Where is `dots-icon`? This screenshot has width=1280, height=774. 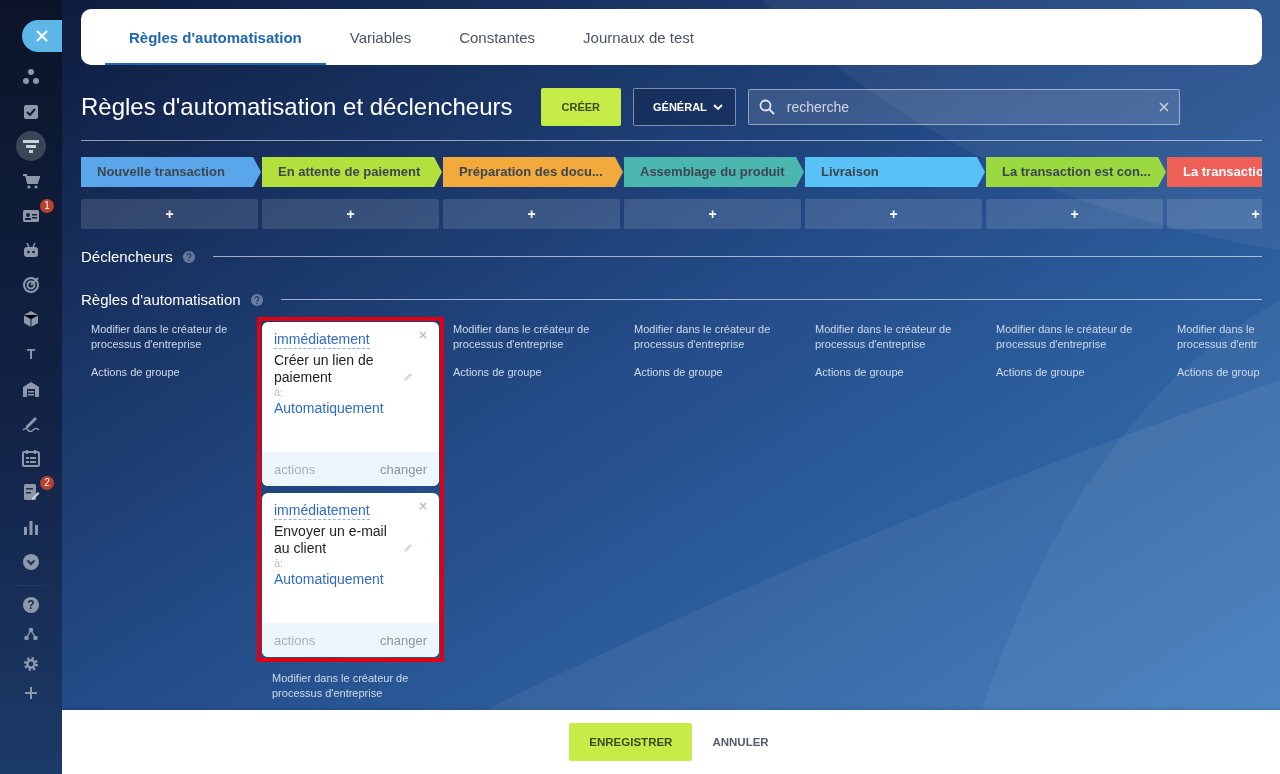
dots-icon is located at coordinates (31, 77).